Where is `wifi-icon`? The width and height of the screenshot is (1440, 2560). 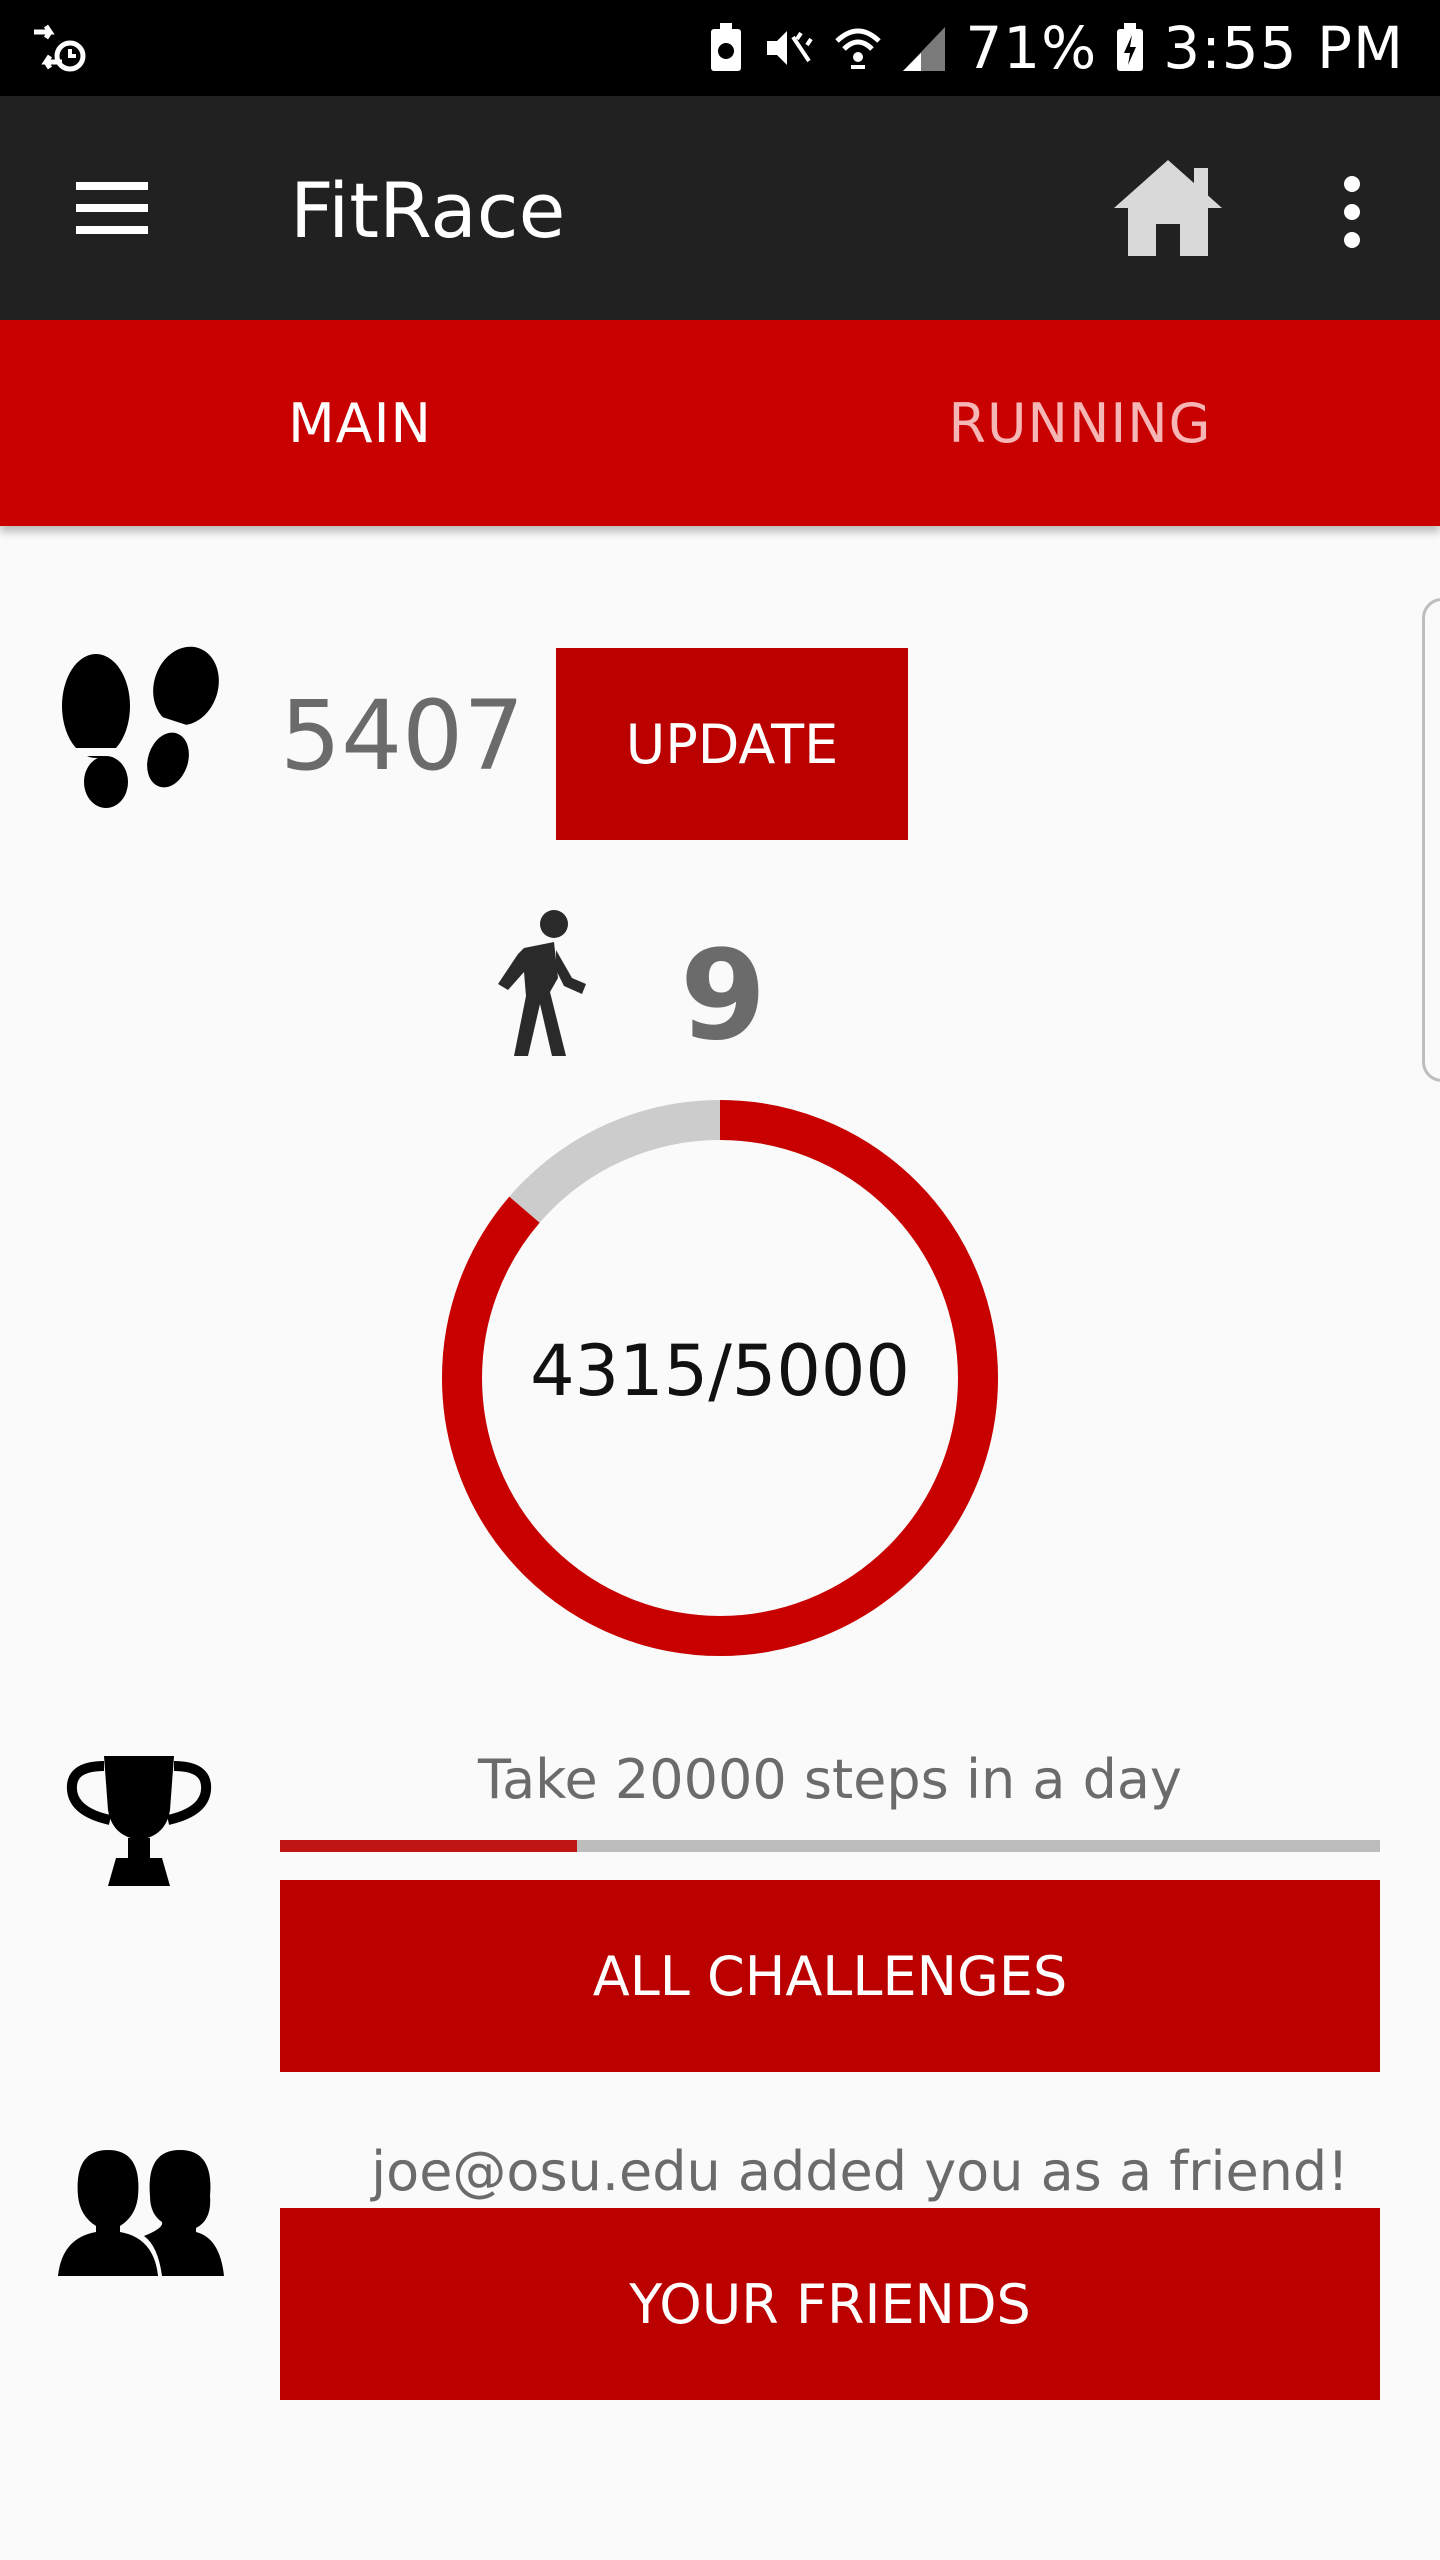 wifi-icon is located at coordinates (858, 48).